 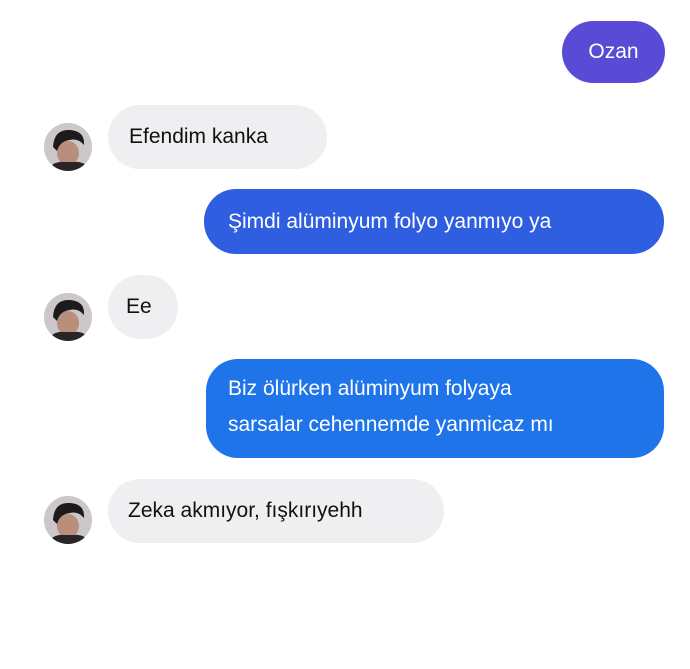 I want to click on message-text: Ee, so click(x=139, y=306).